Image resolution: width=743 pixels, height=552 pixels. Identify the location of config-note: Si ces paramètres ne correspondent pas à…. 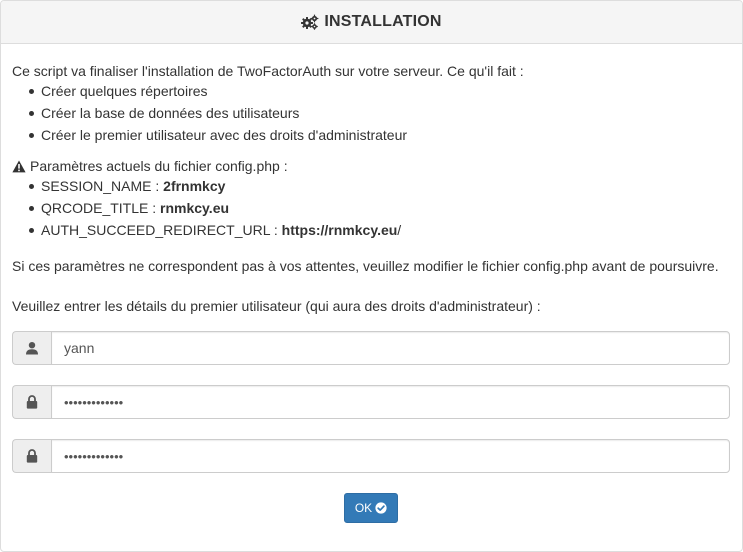
(365, 266).